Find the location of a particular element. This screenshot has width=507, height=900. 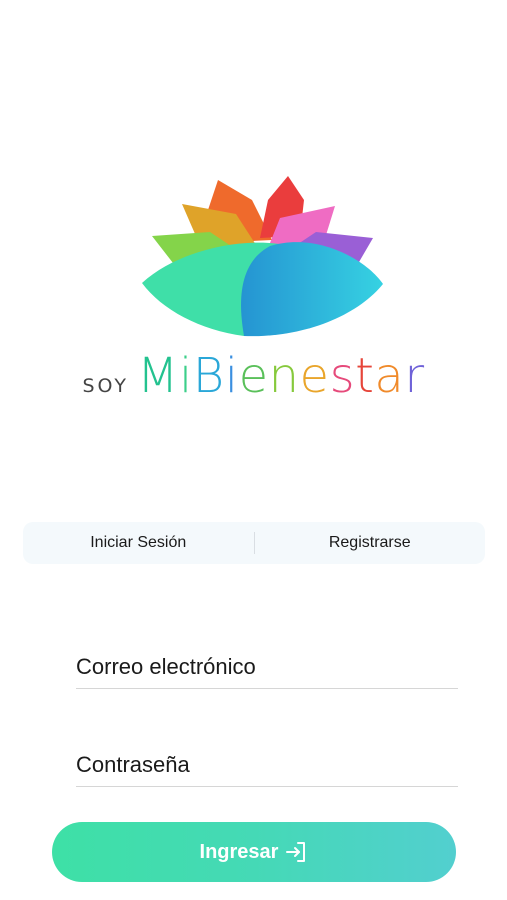

brand-letter: a is located at coordinates (389, 376).